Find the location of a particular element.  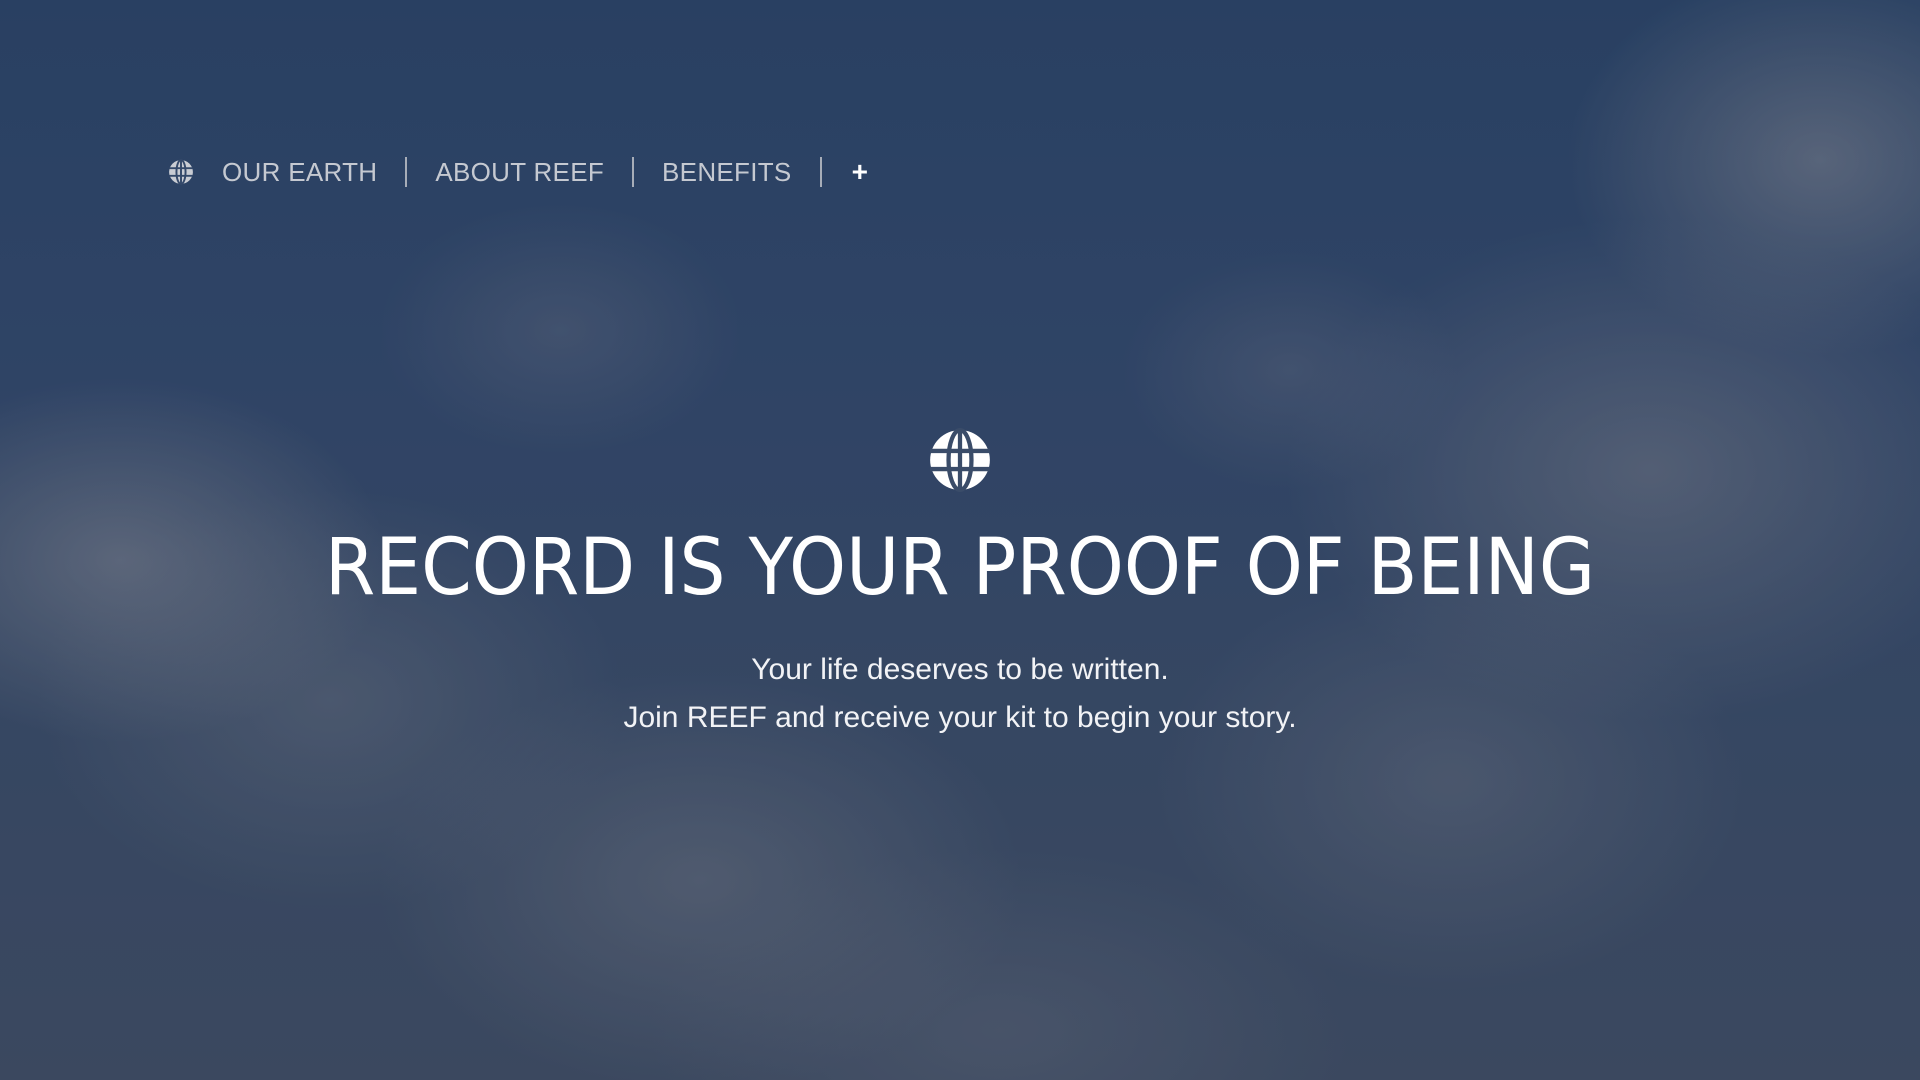

hero-title: RECORD IS YOUR PROOF OF BEING is located at coordinates (960, 568).